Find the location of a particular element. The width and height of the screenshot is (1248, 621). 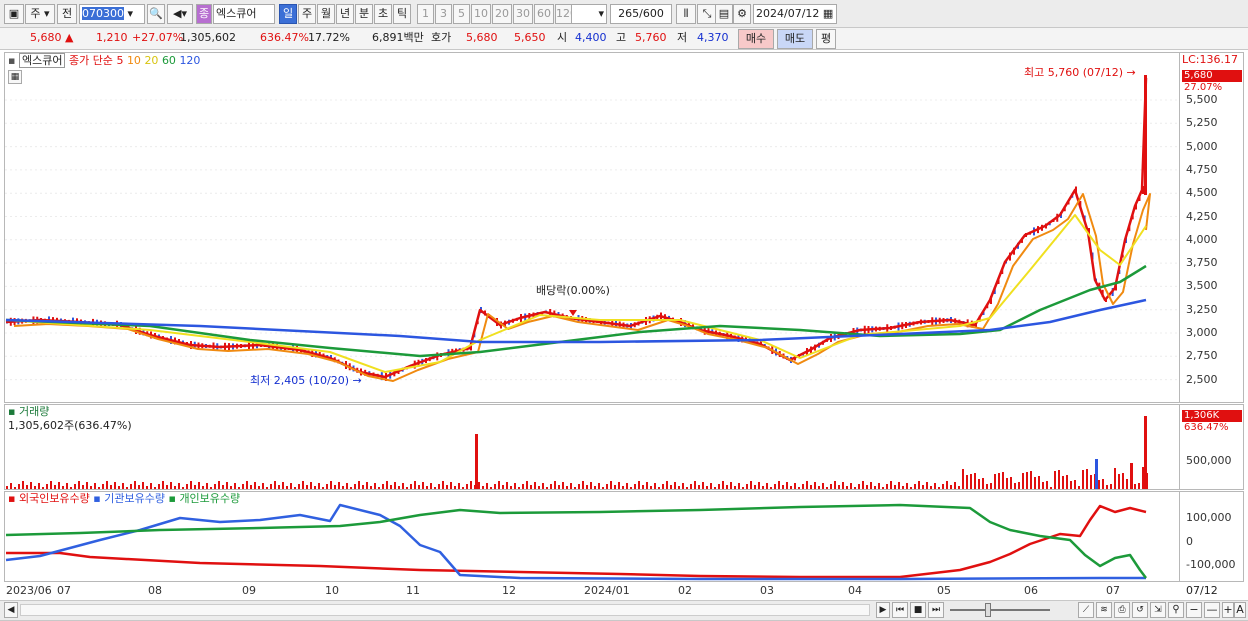

history-icon: ↺ is located at coordinates (1140, 610).